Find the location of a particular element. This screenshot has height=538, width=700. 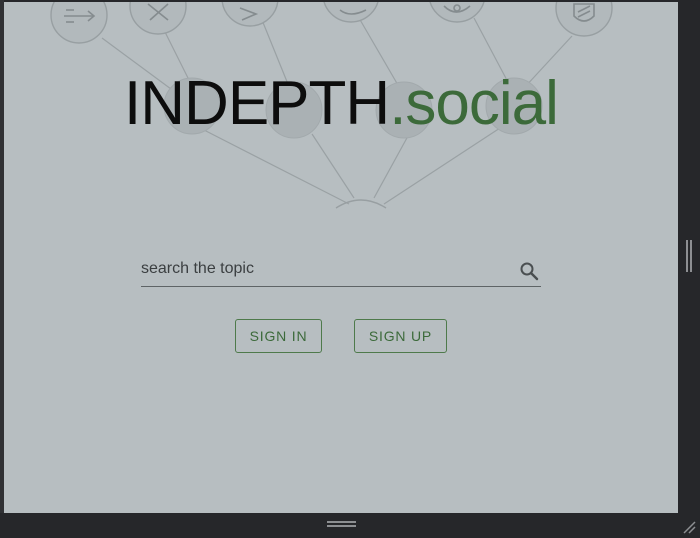

site-logo: INDEPTH.social is located at coordinates (341, 104).